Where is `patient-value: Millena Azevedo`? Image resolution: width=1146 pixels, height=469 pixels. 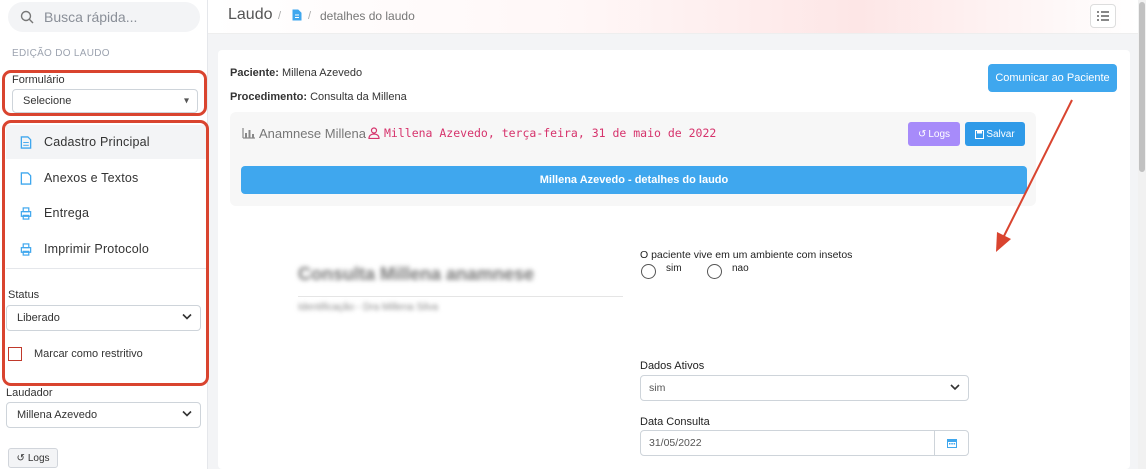 patient-value: Millena Azevedo is located at coordinates (322, 73).